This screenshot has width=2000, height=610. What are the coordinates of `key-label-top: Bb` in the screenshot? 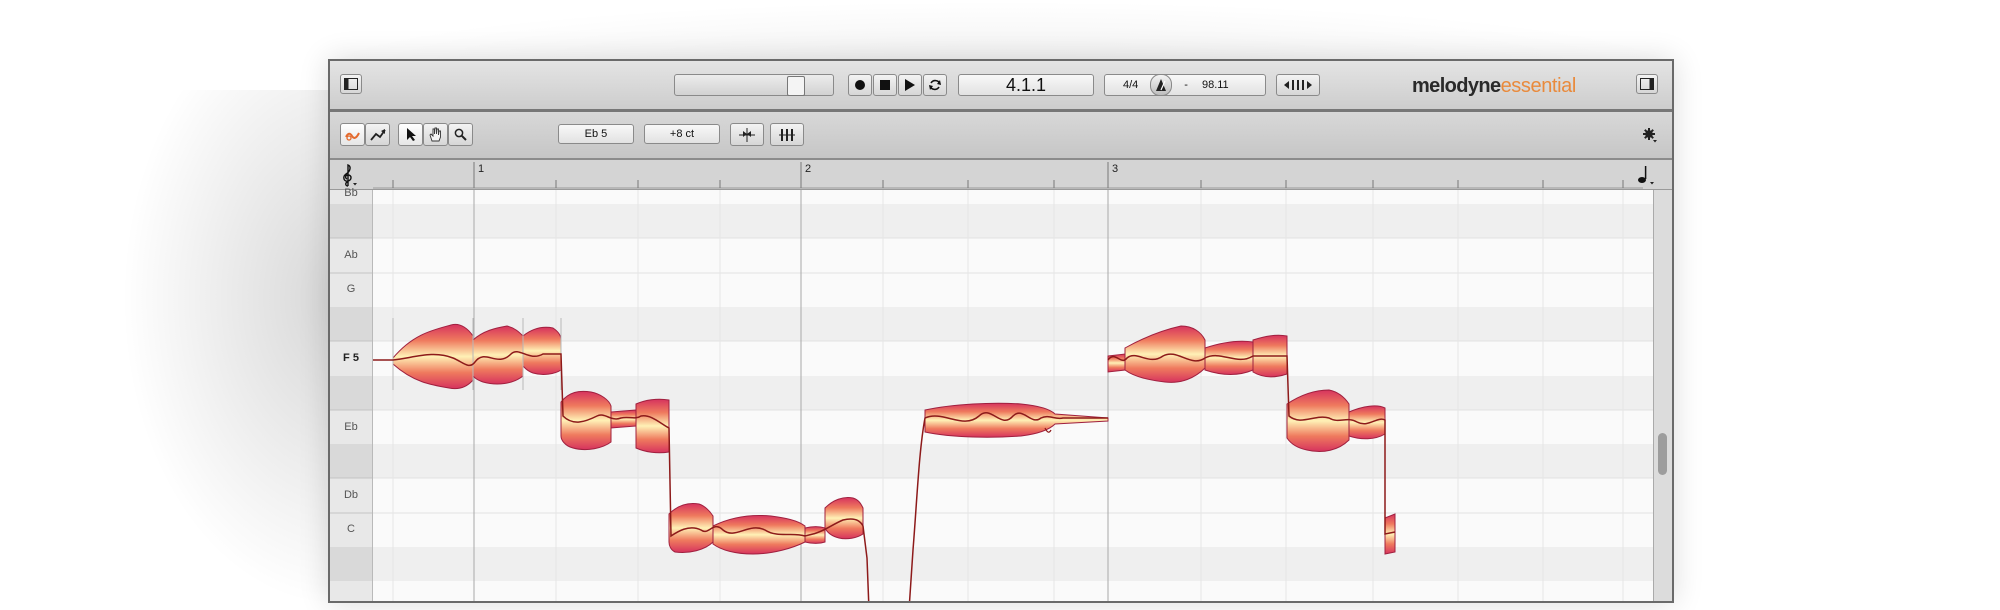 It's located at (351, 193).